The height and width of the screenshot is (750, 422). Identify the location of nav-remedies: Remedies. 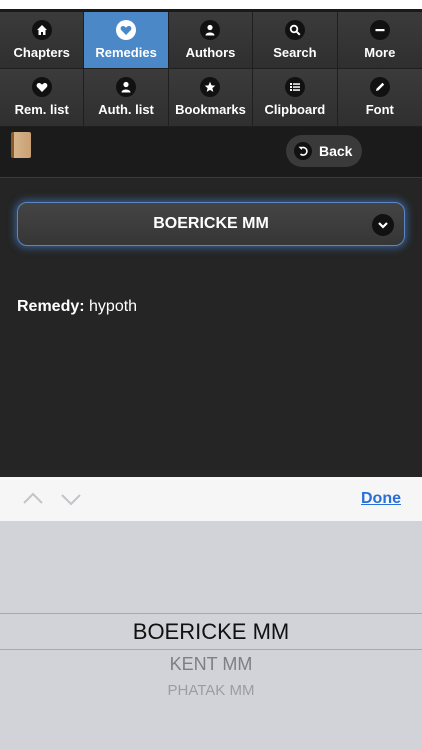
(126, 40).